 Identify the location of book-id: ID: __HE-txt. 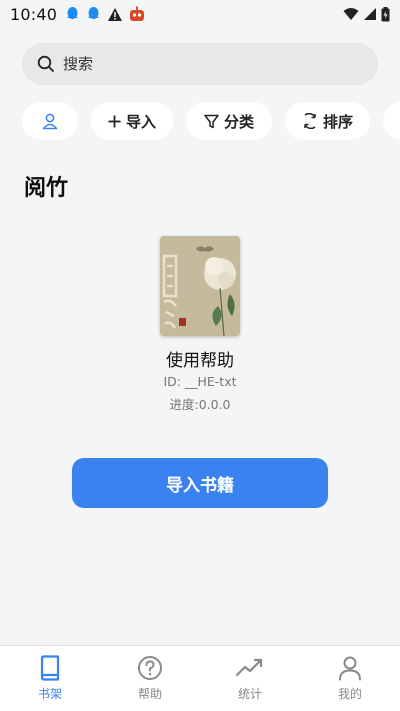
(200, 381).